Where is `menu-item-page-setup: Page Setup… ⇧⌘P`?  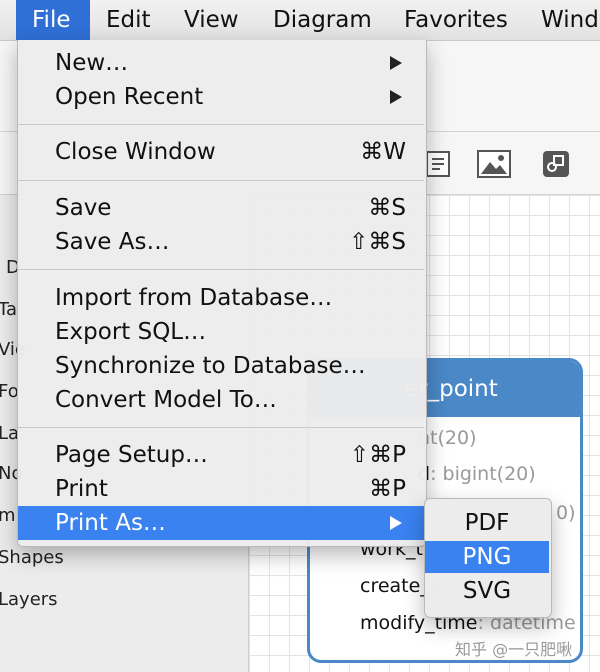 menu-item-page-setup: Page Setup… ⇧⌘P is located at coordinates (221, 455).